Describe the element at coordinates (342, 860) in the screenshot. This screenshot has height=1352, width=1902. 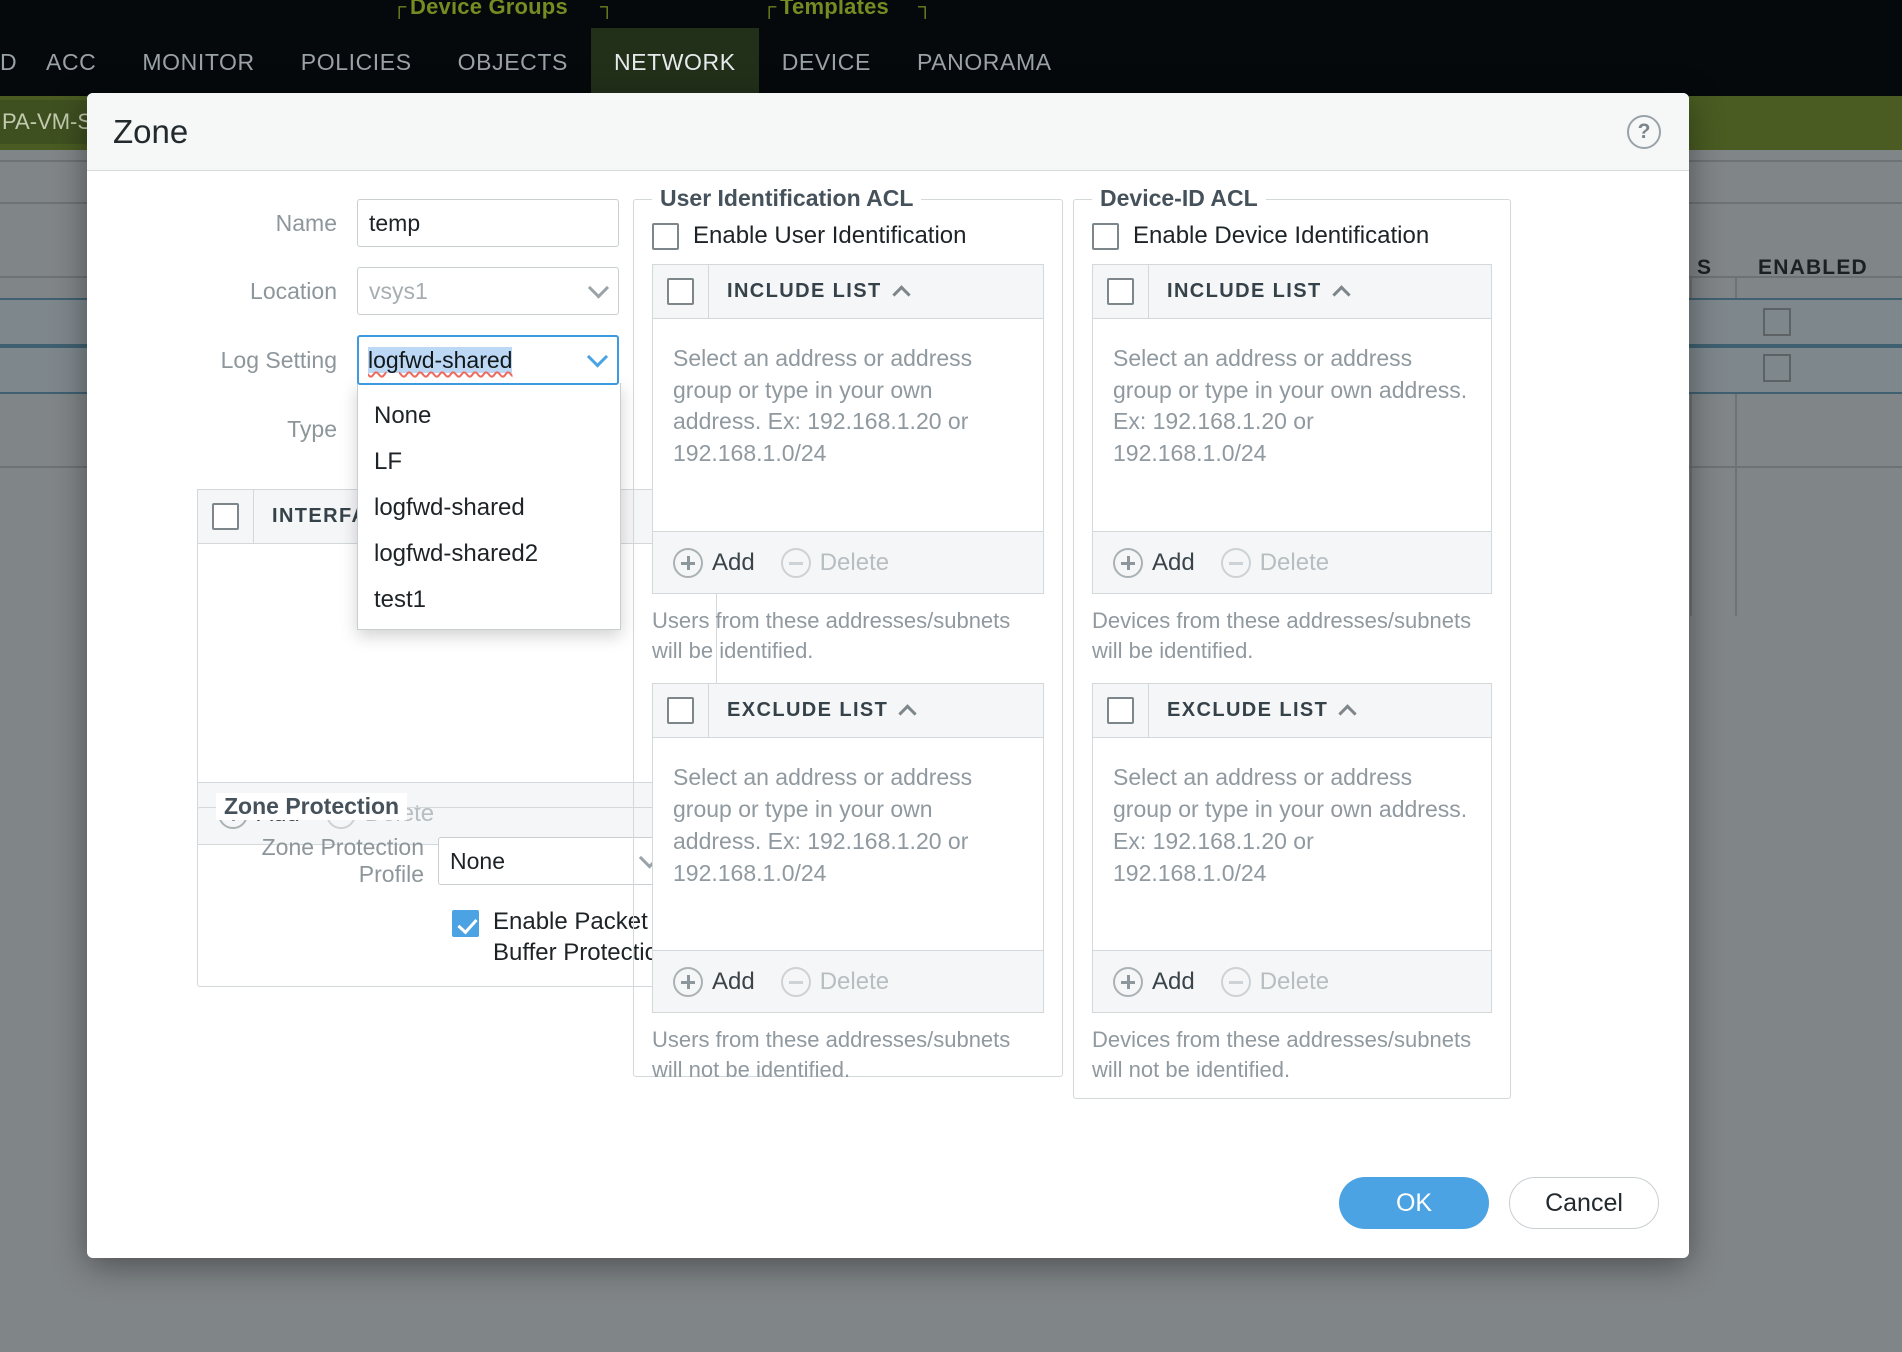
I see `zone-protection-profile-label: Zone Protection Profile` at that location.